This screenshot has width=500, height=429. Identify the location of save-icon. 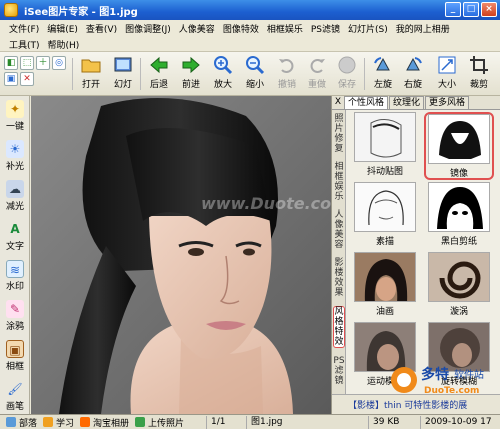
(347, 65).